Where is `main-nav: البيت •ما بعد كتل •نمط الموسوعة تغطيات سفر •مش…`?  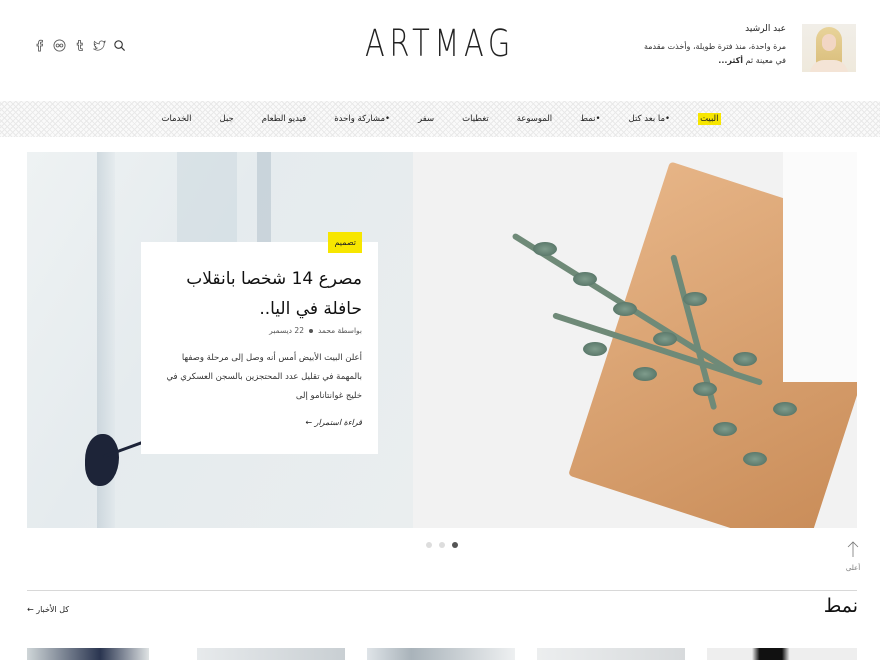 main-nav: البيت •ما بعد كتل •نمط الموسوعة تغطيات سفر •مش… is located at coordinates (440, 119).